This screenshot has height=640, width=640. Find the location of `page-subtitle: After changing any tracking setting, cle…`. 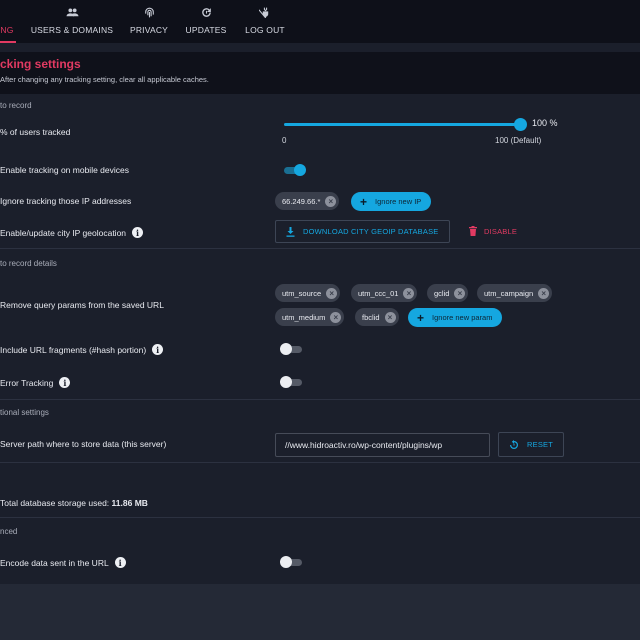

page-subtitle: After changing any tracking setting, cle… is located at coordinates (104, 79).